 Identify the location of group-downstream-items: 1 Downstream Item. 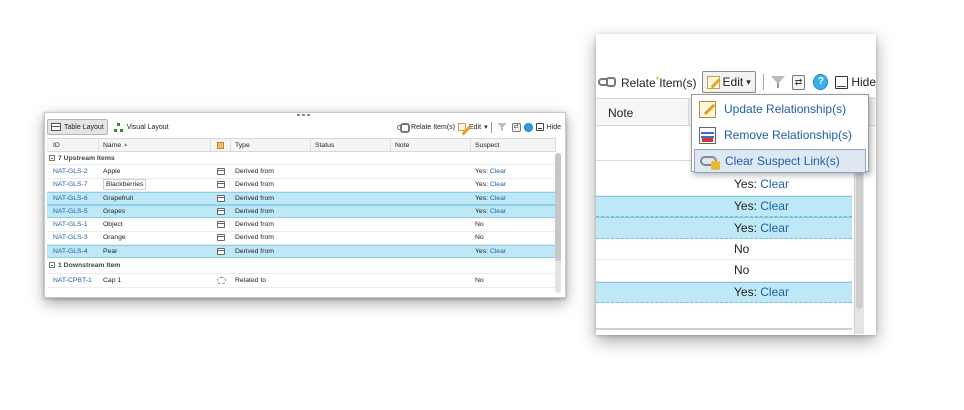
(301, 266).